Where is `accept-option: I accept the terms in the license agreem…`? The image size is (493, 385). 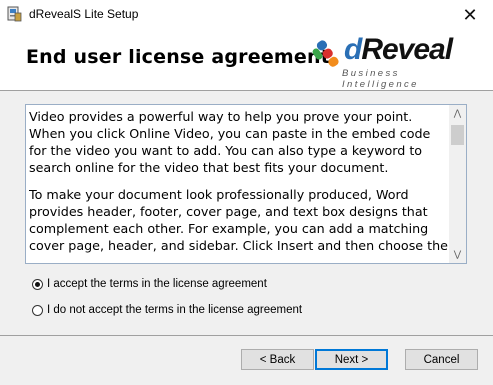 accept-option: I accept the terms in the license agreem… is located at coordinates (149, 284).